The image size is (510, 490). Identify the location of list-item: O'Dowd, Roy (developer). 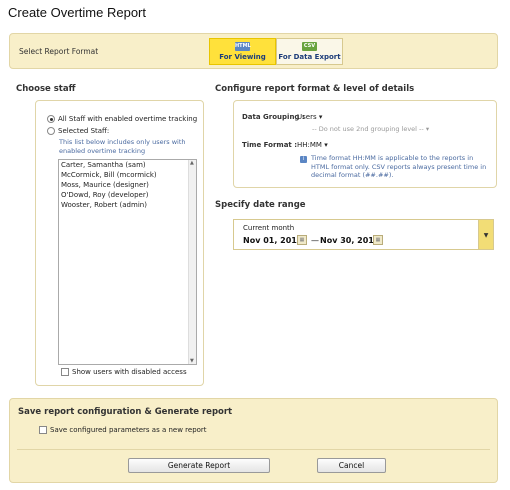
(127, 195).